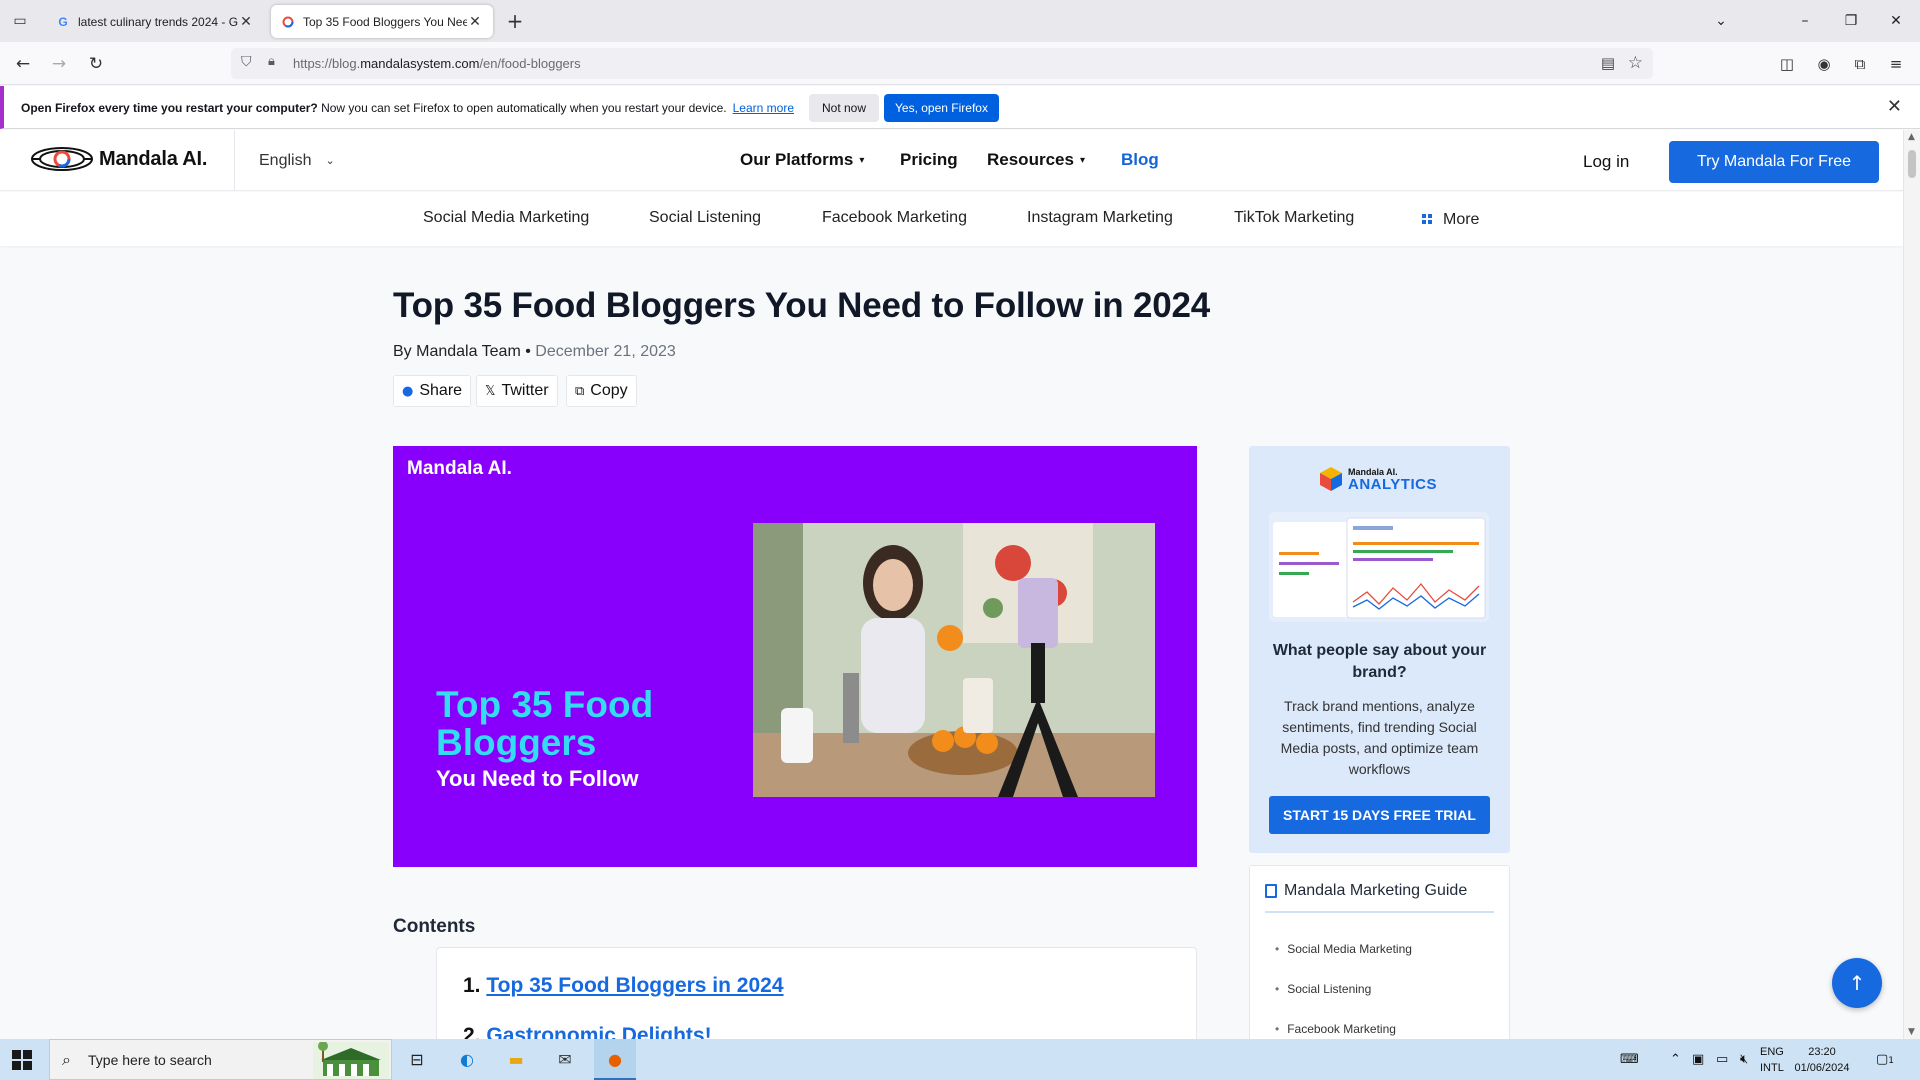 This screenshot has height=1080, width=1920. Describe the element at coordinates (1629, 1059) in the screenshot. I see `keyboard-icon: ⌨` at that location.